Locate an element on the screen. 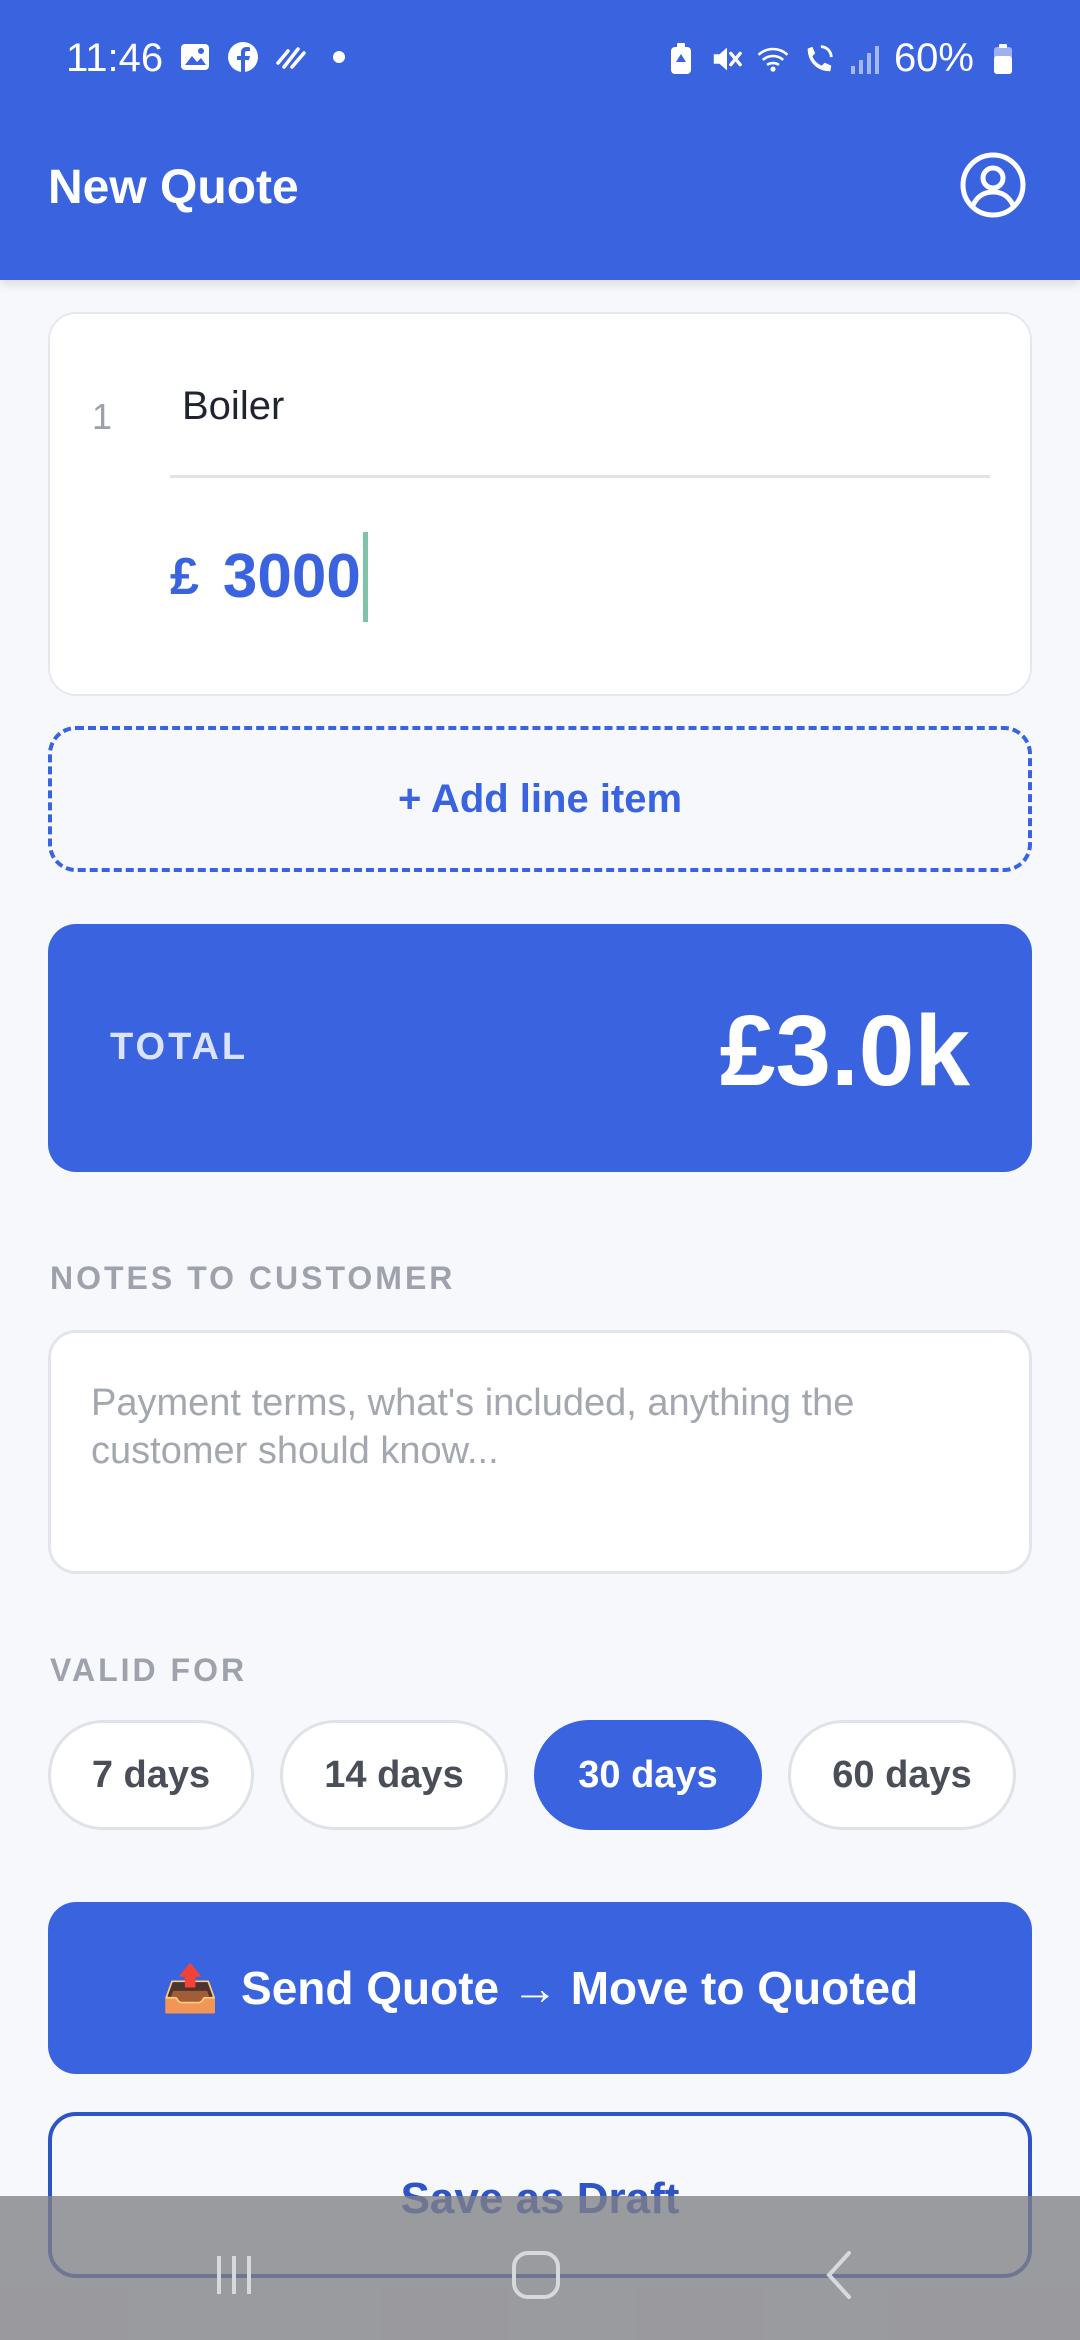 This screenshot has height=2340, width=1080. signal-icon is located at coordinates (865, 59).